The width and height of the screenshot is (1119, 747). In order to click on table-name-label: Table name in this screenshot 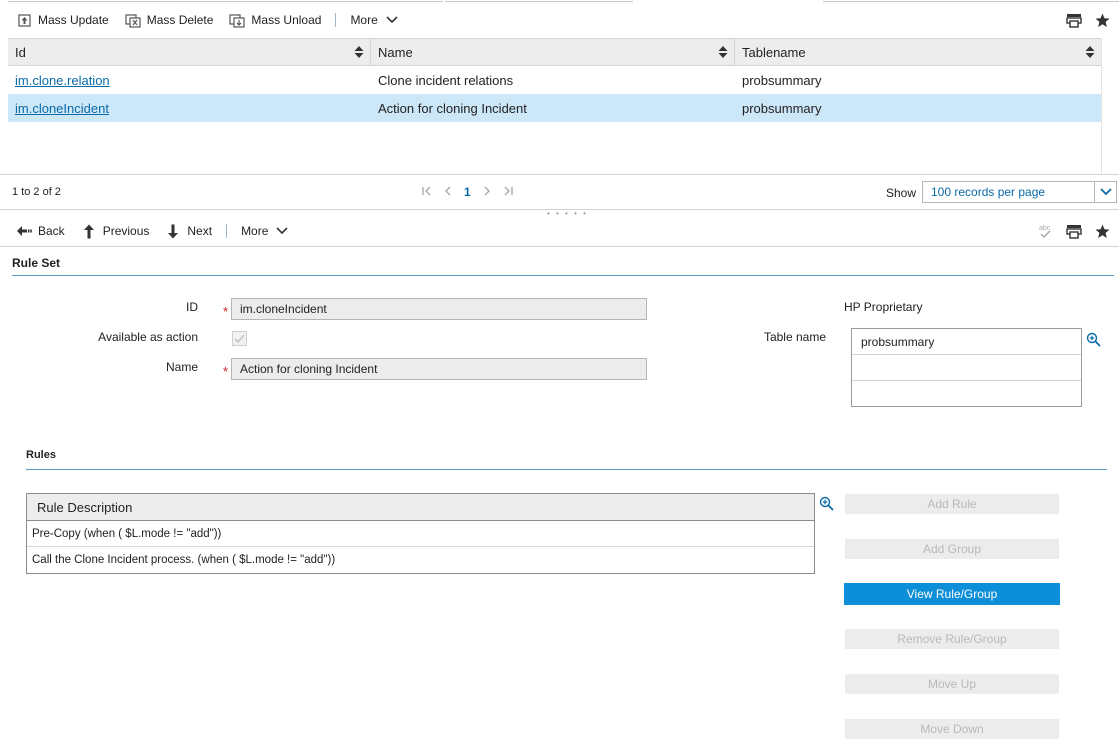, I will do `click(794, 337)`.